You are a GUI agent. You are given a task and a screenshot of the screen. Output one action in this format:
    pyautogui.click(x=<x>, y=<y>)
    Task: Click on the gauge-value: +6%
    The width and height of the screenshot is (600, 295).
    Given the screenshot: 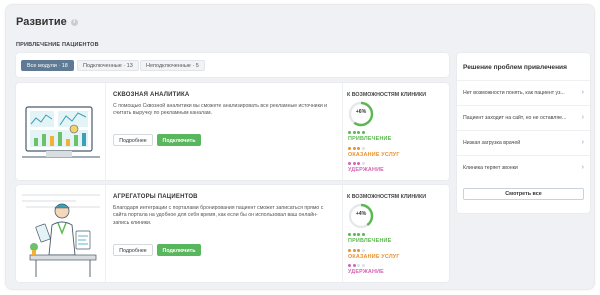 What is the action you would take?
    pyautogui.click(x=361, y=112)
    